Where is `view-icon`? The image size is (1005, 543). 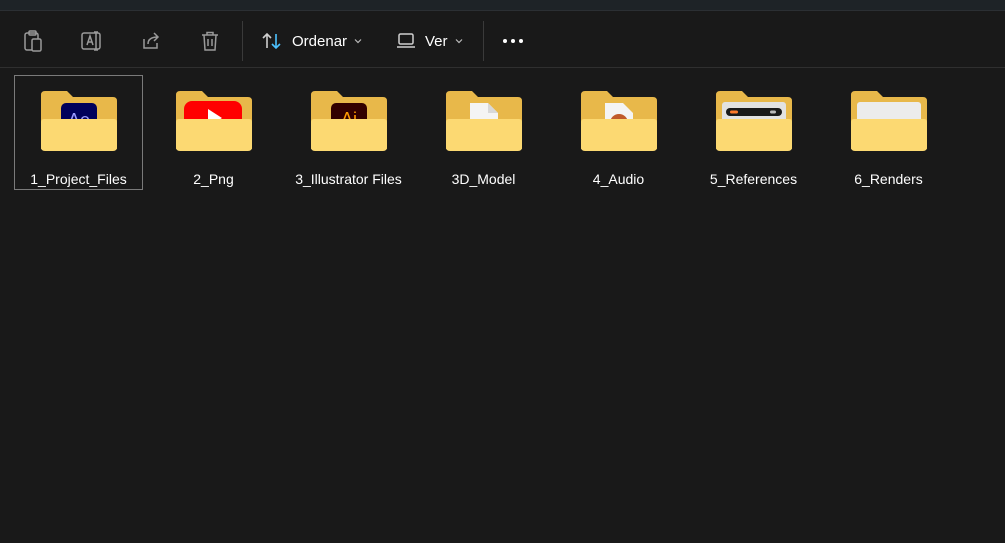
view-icon is located at coordinates (406, 40).